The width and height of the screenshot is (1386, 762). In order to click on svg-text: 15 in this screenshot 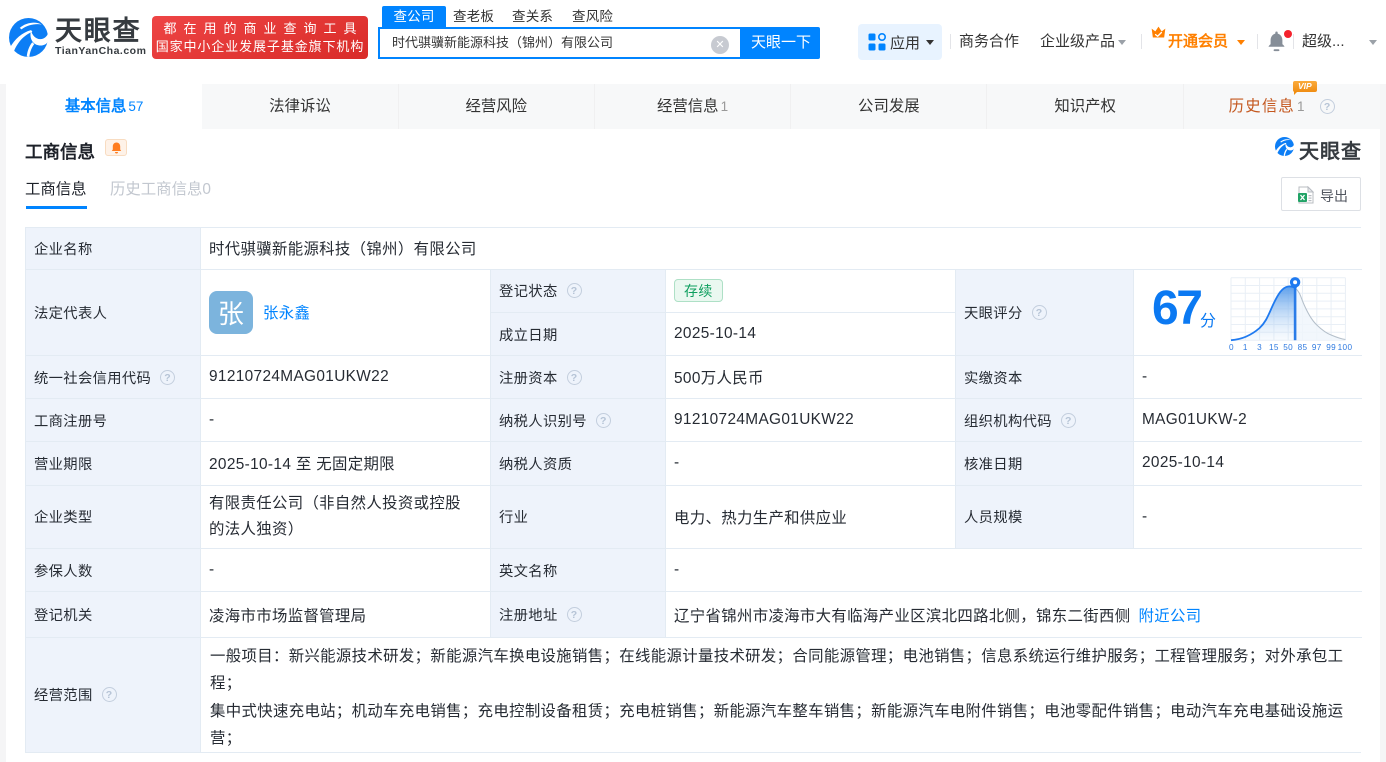, I will do `click(1274, 347)`.